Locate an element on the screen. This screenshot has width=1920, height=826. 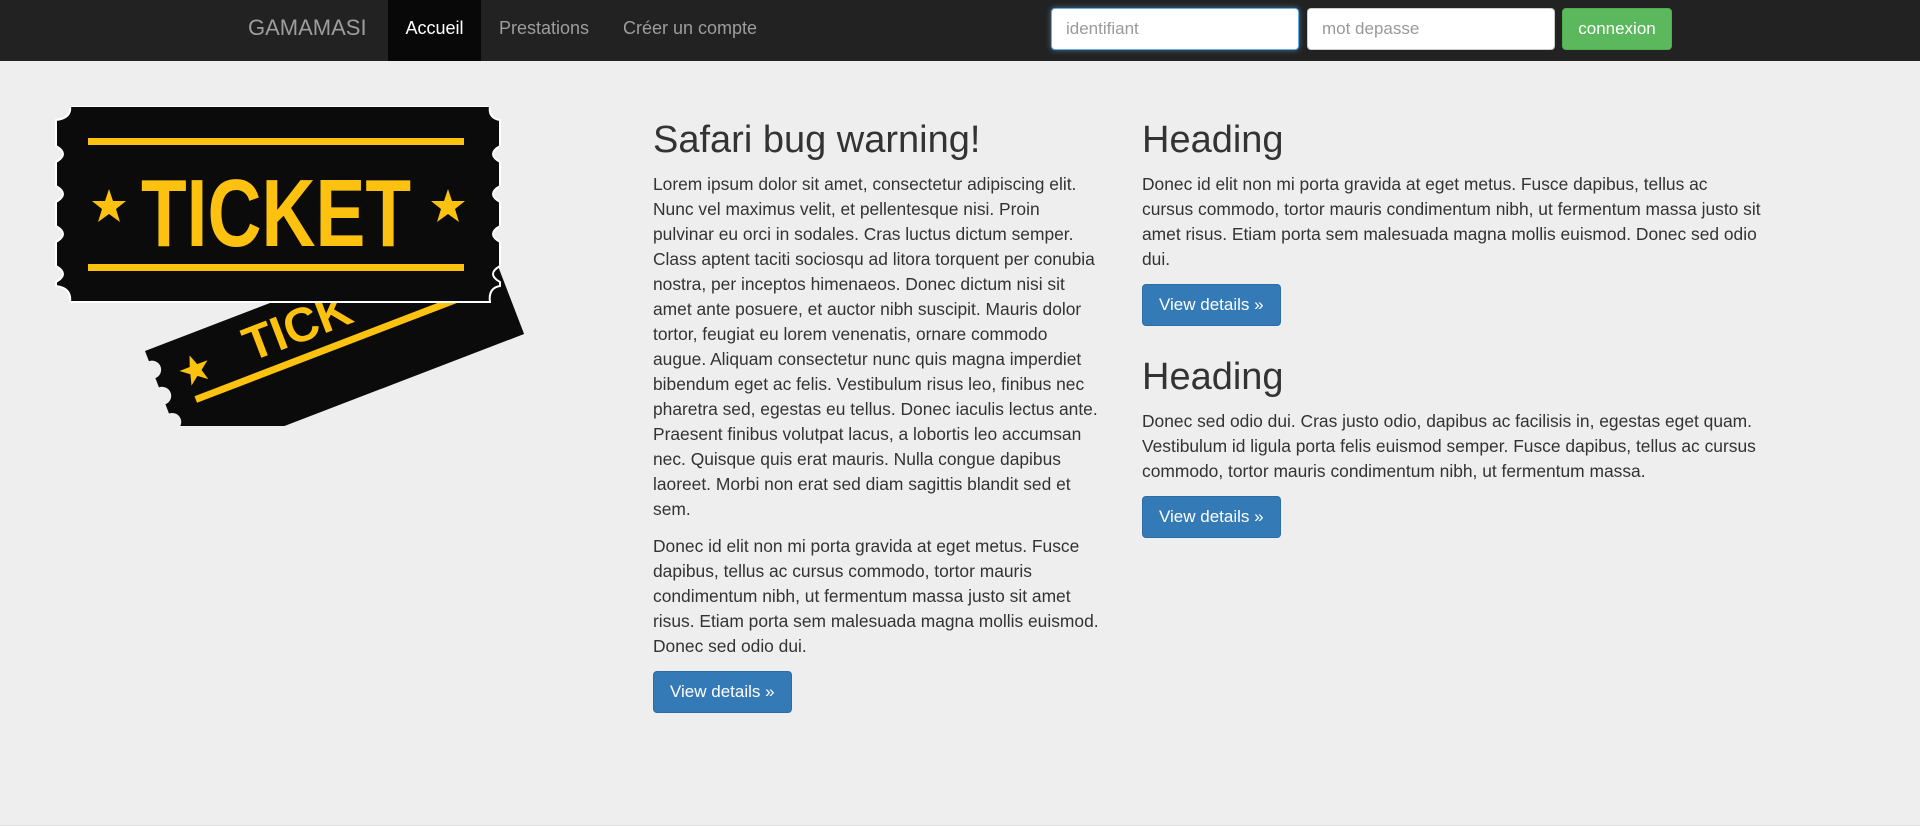
ticket-illustration: TICK TICKET is located at coordinates (290, 284).